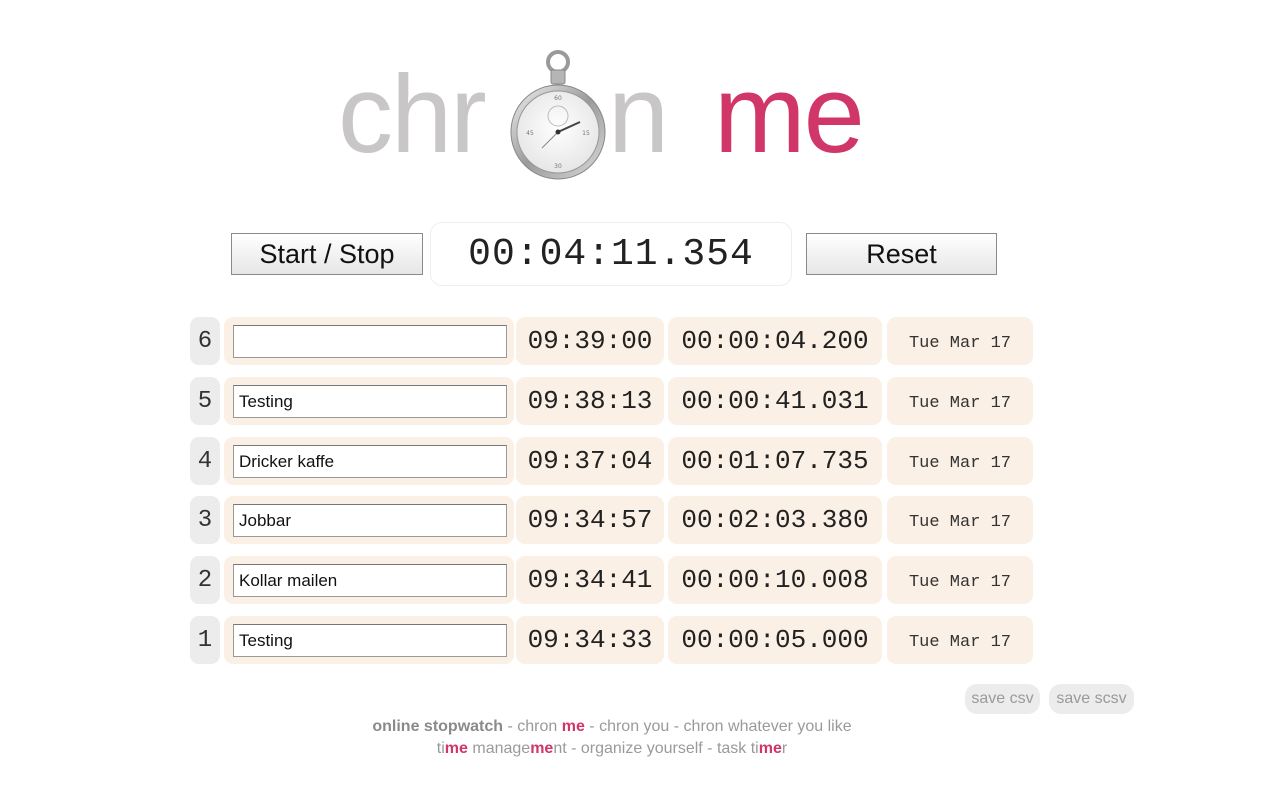 Image resolution: width=1280 pixels, height=805 pixels. I want to click on lap-start-time: 09:38:13, so click(590, 401).